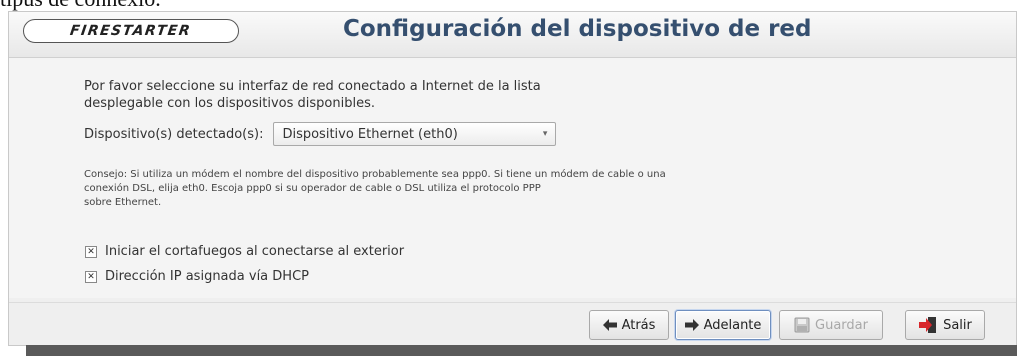 Image resolution: width=1017 pixels, height=356 pixels. I want to click on chevron-down-icon: ▾, so click(545, 134).